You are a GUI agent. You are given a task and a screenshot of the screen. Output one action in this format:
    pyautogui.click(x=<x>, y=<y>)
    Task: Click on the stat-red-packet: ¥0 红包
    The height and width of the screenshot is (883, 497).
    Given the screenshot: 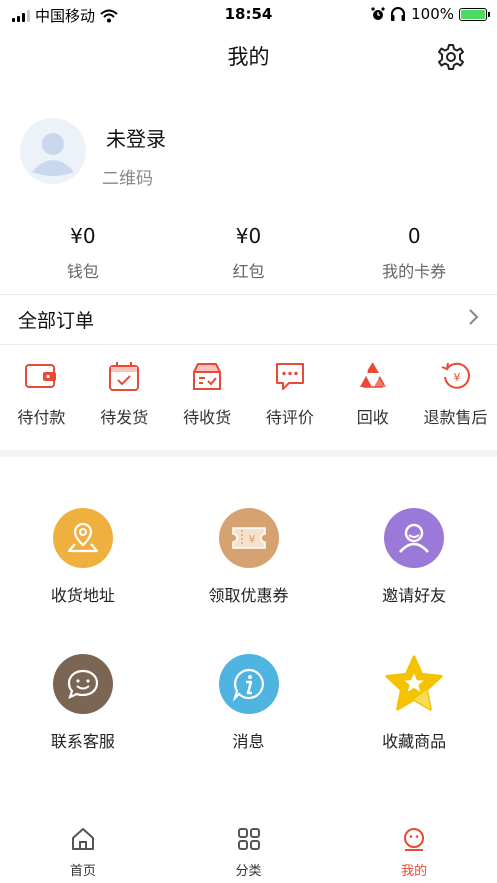 What is the action you would take?
    pyautogui.click(x=249, y=254)
    